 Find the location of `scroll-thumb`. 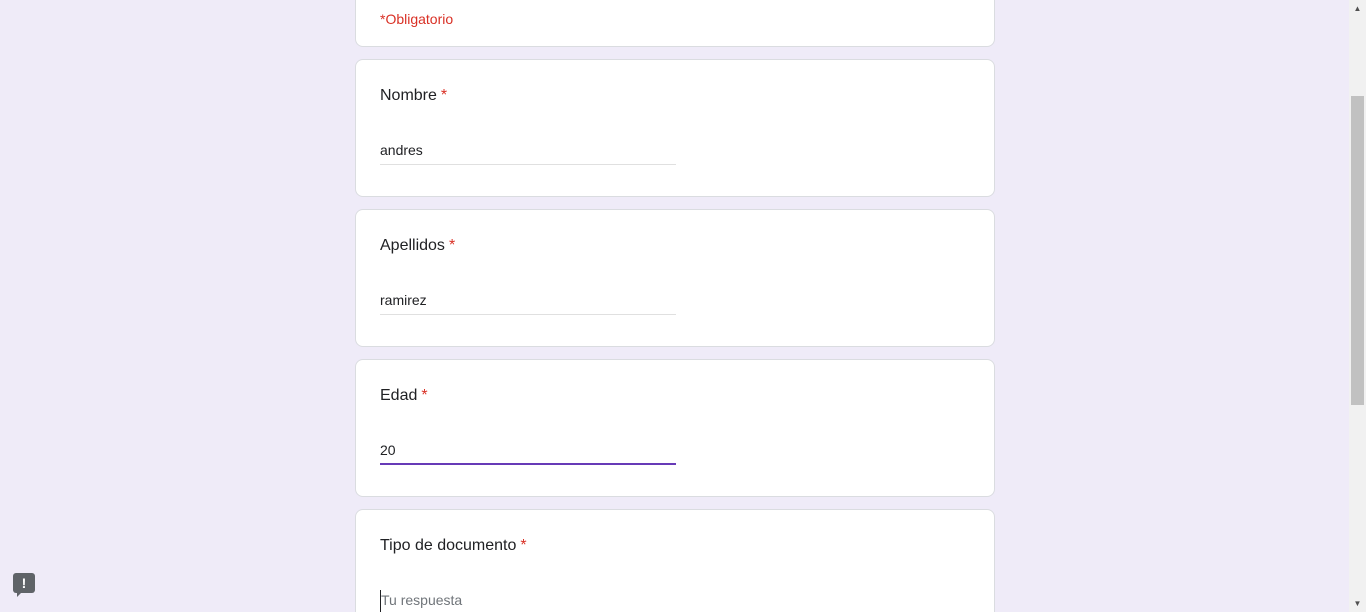

scroll-thumb is located at coordinates (1357, 250).